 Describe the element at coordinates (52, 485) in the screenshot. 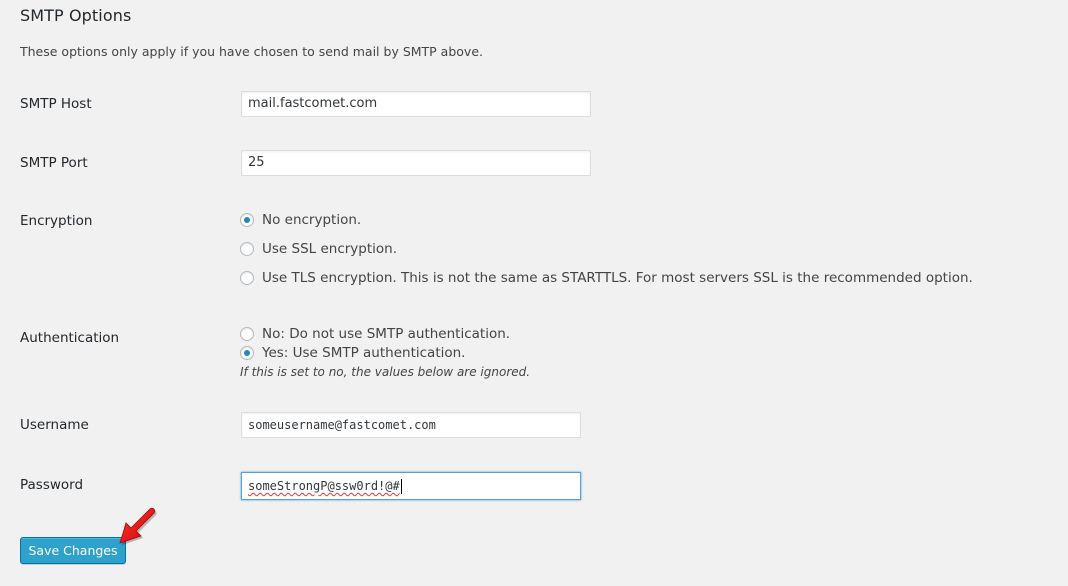

I see `password-label: Password` at that location.